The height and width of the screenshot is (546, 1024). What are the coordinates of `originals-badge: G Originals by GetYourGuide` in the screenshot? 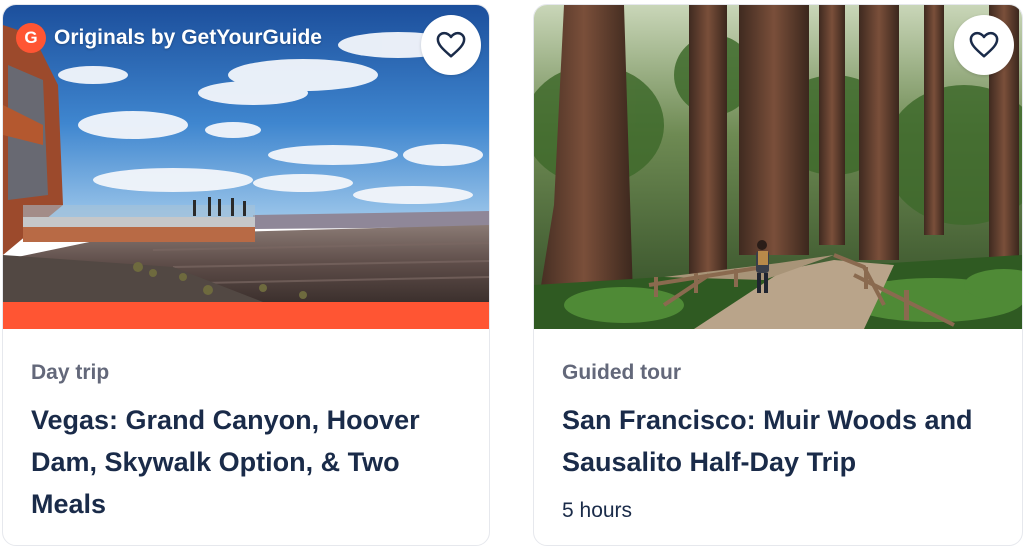 It's located at (169, 38).